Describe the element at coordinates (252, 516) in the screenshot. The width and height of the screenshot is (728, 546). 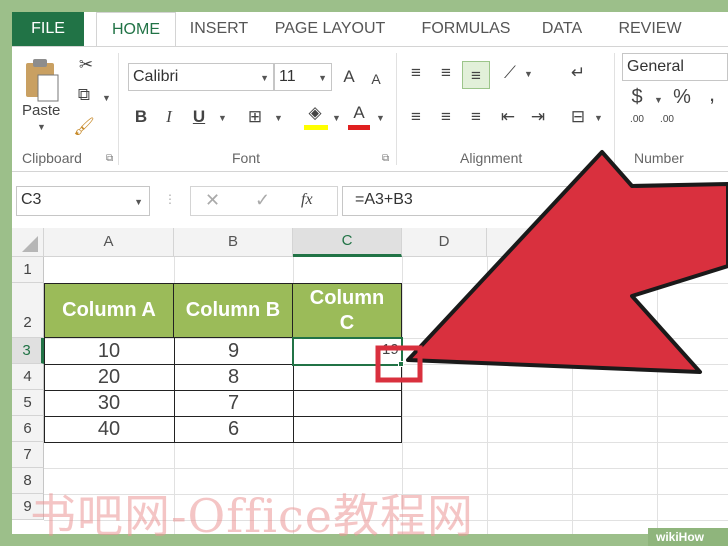
I see `watermark-text: 书吧网-Office教程网` at that location.